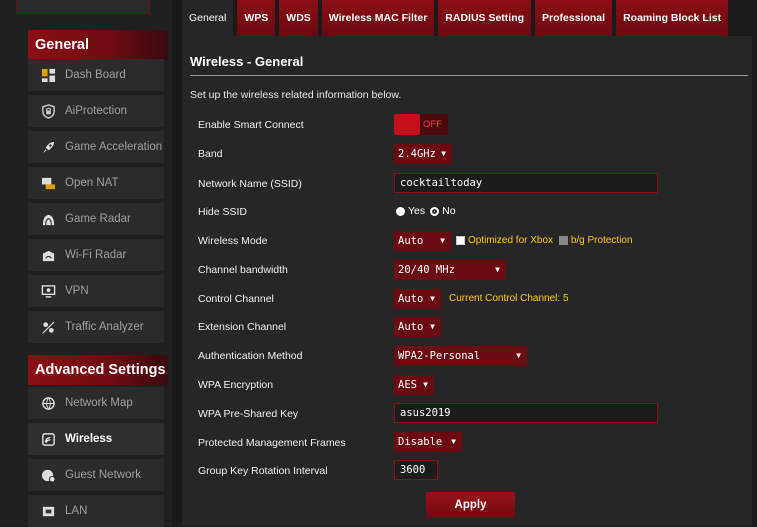 This screenshot has height=527, width=757. What do you see at coordinates (400, 211) in the screenshot?
I see `hide-ssid-yes-radio` at bounding box center [400, 211].